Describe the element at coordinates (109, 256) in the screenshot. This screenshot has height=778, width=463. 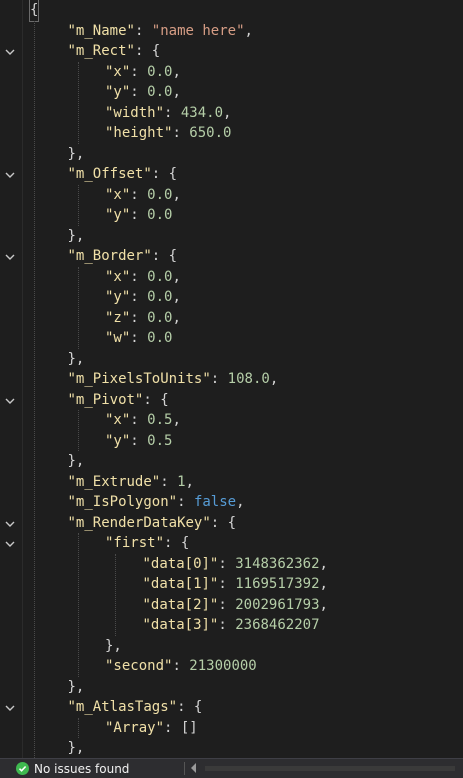
I see `code-token: "m_Border"` at that location.